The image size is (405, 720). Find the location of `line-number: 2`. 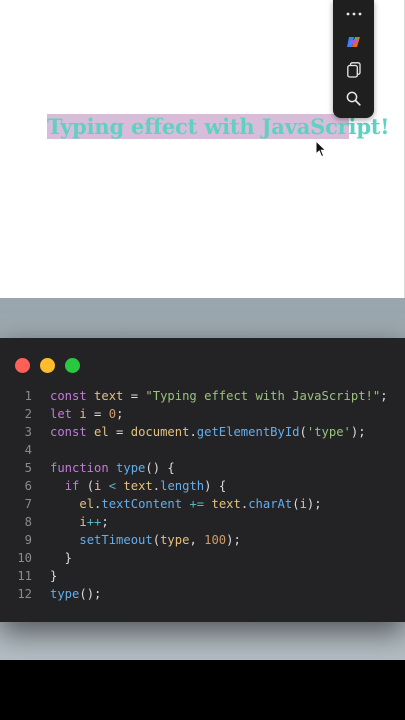

line-number: 2 is located at coordinates (28, 414).